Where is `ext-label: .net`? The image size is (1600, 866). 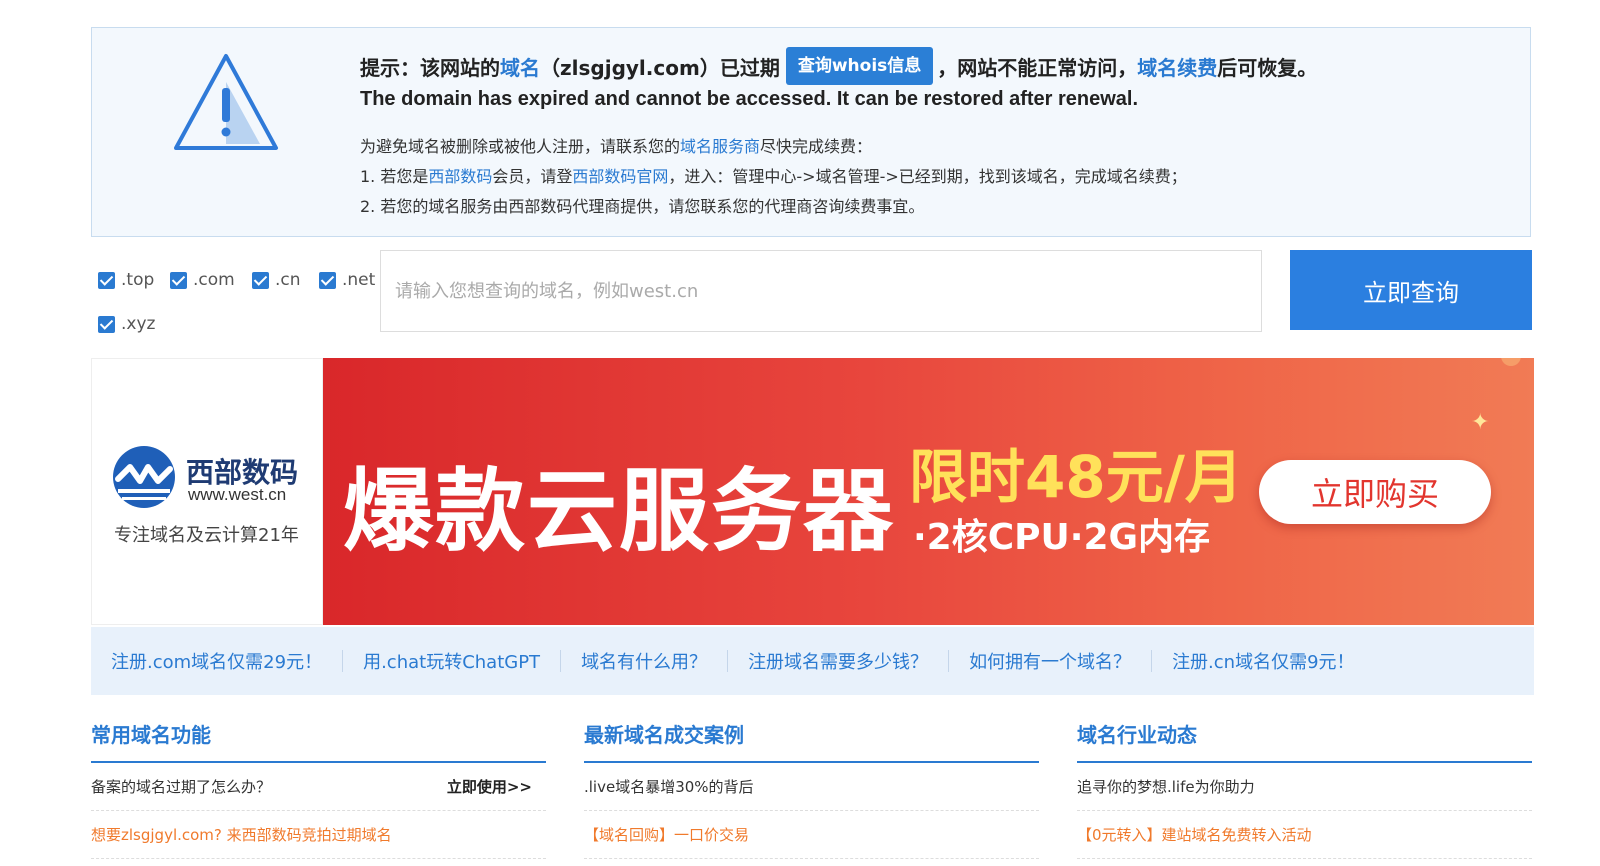
ext-label: .net is located at coordinates (359, 280).